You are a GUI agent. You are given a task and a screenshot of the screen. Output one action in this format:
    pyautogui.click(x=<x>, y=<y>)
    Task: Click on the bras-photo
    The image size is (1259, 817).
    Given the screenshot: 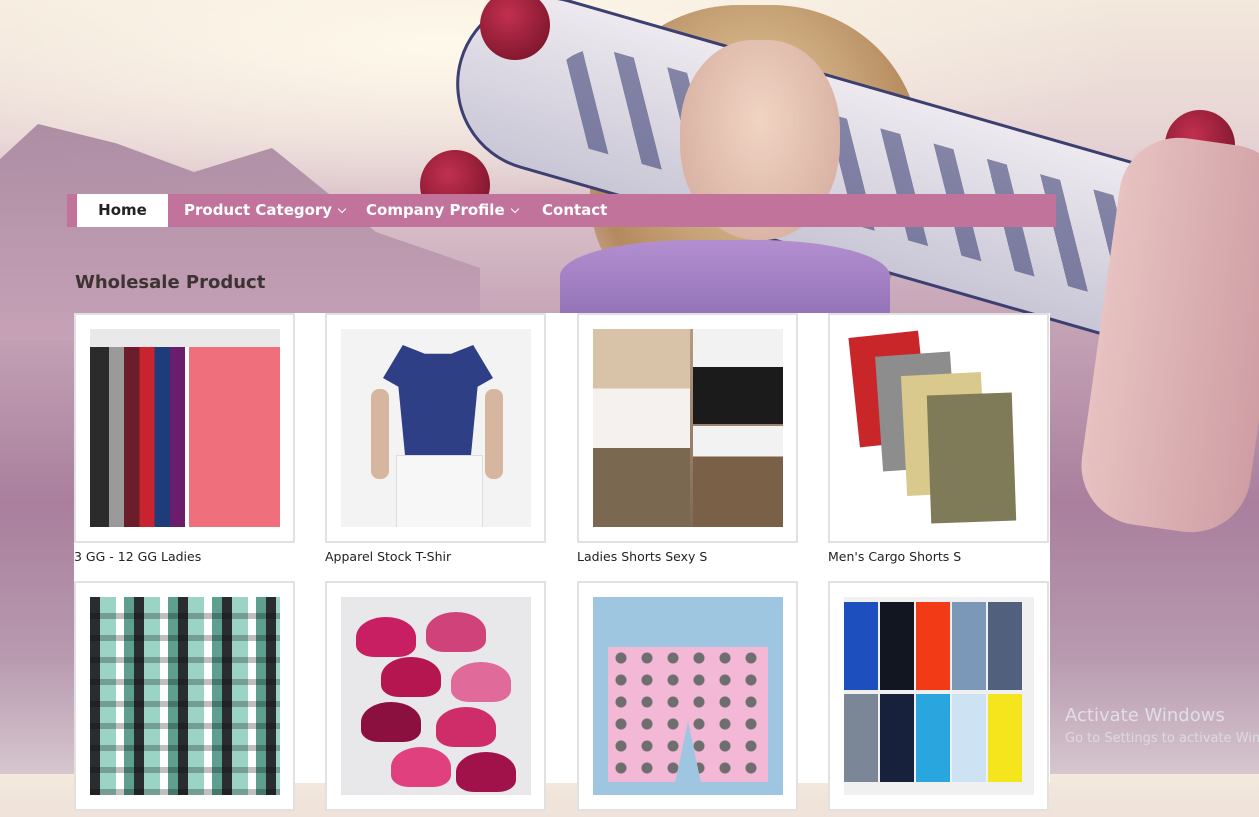 What is the action you would take?
    pyautogui.click(x=436, y=696)
    